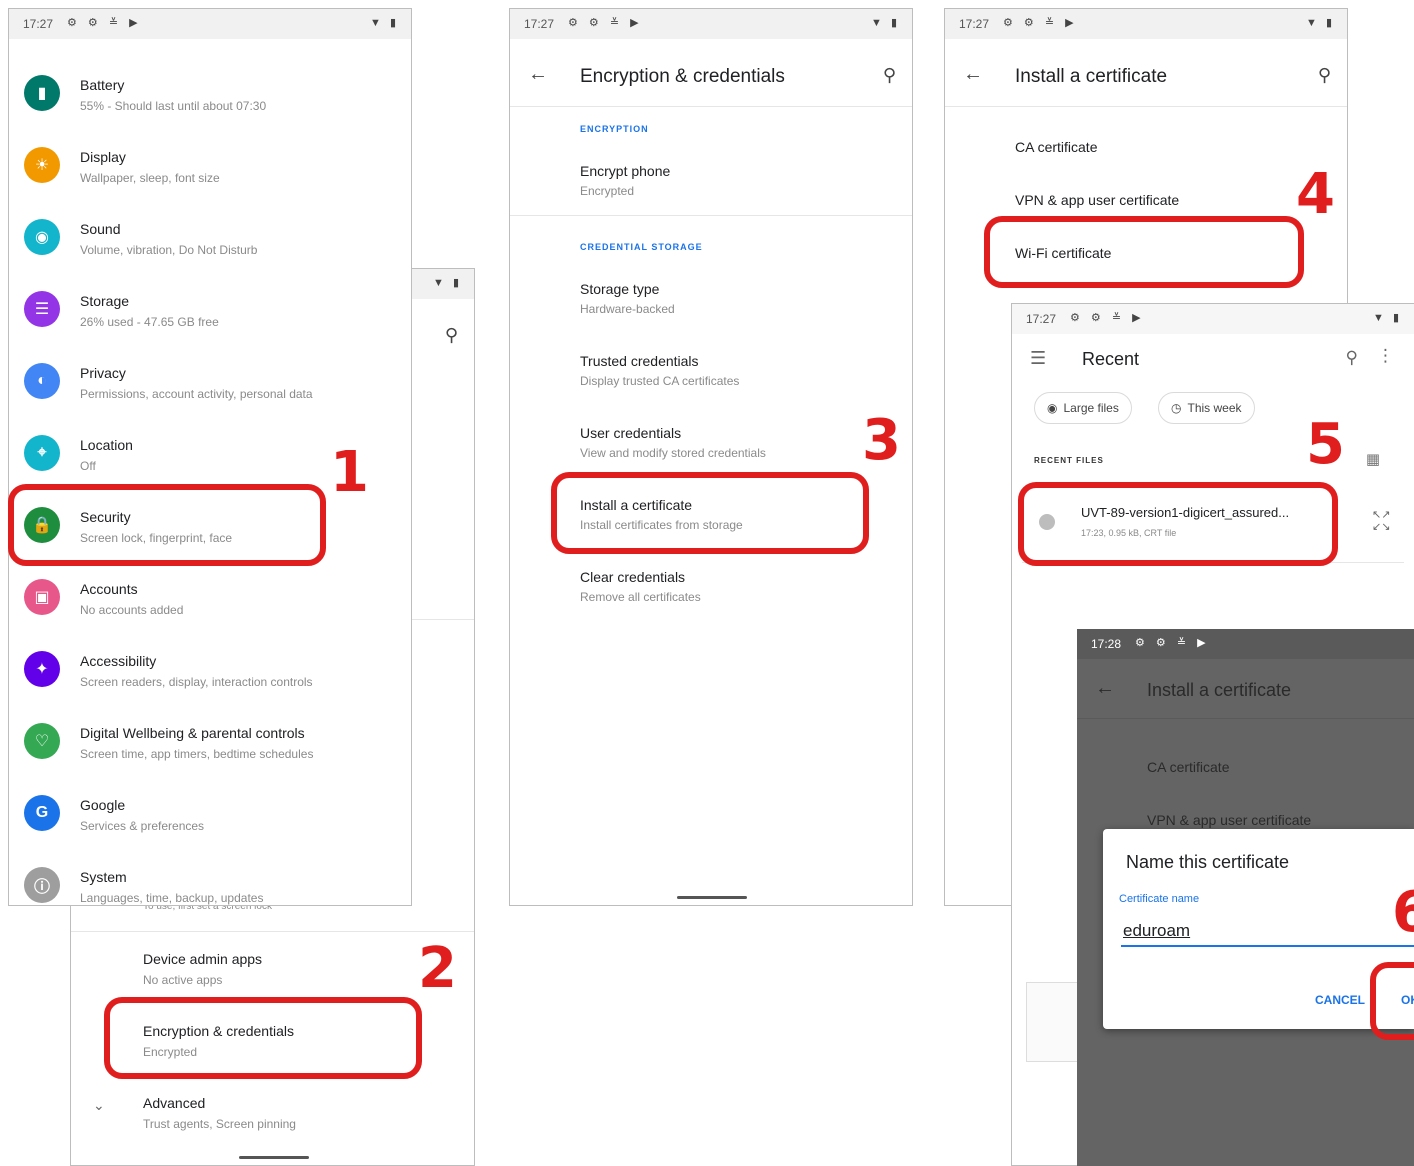 This screenshot has width=1414, height=1166. Describe the element at coordinates (210, 241) in the screenshot. I see `settings-item-sound: ◉ Sound Volume, vibration, Do Not Disturb` at that location.